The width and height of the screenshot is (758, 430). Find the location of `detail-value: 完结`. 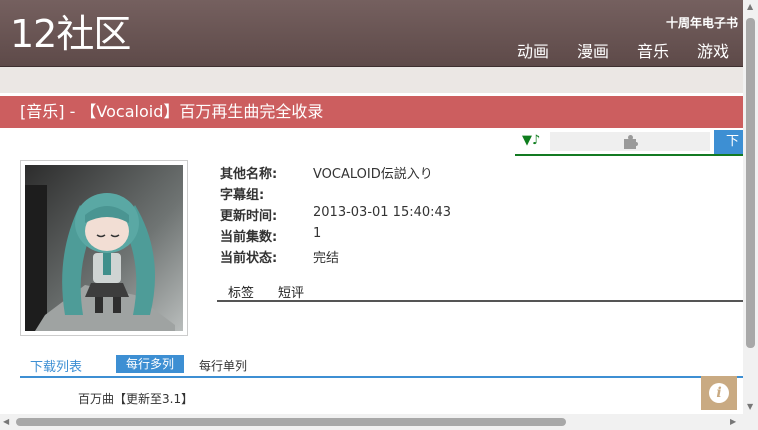

detail-value: 完结 is located at coordinates (326, 258).